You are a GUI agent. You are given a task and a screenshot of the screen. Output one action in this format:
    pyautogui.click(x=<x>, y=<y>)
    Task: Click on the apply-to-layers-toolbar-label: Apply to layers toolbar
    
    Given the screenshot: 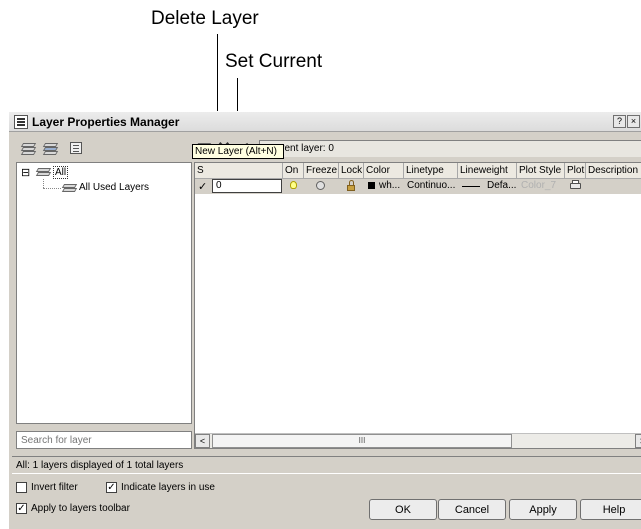 What is the action you would take?
    pyautogui.click(x=80, y=508)
    